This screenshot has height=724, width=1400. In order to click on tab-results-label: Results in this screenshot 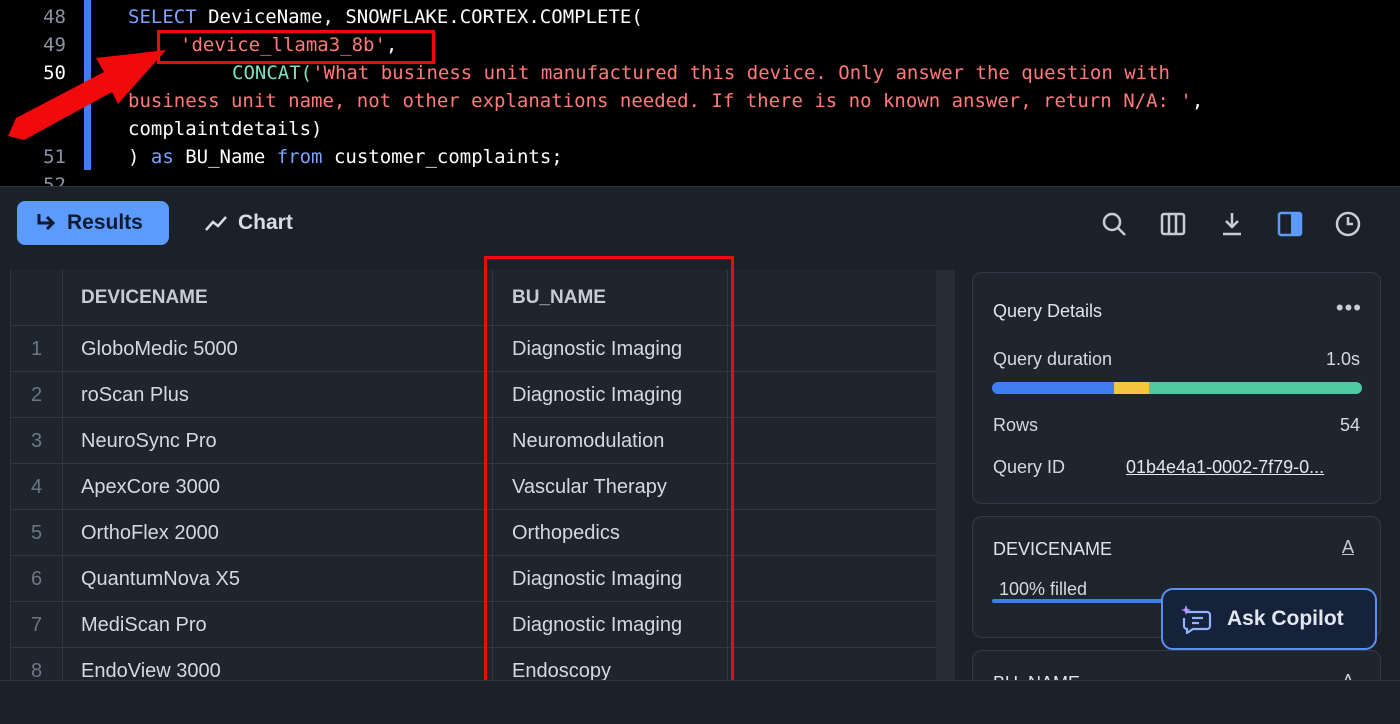, I will do `click(105, 222)`.